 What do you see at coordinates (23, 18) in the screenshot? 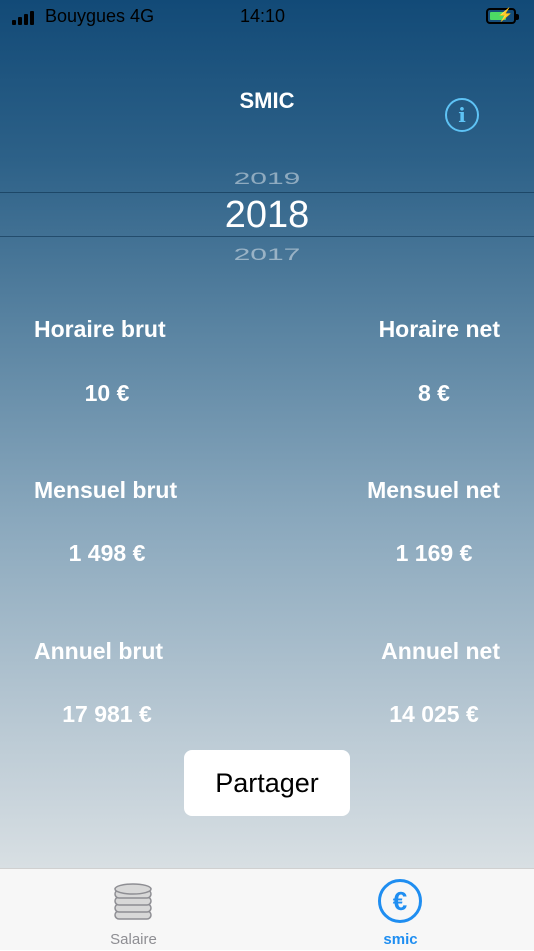
I see `signal-bars-icon` at bounding box center [23, 18].